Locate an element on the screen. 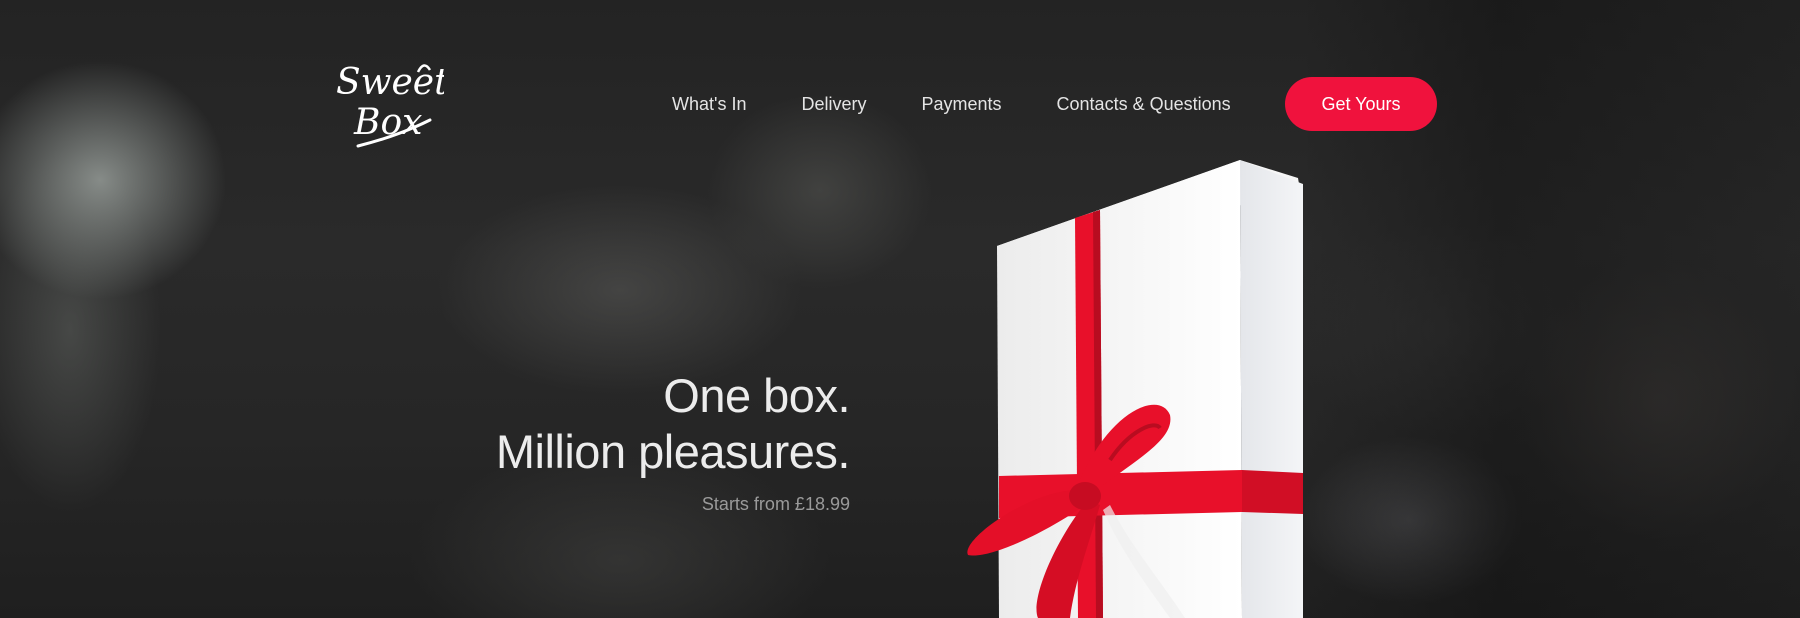 This screenshot has width=1800, height=618. nav-link-contacts-questions: Contacts & Questions is located at coordinates (1144, 104).